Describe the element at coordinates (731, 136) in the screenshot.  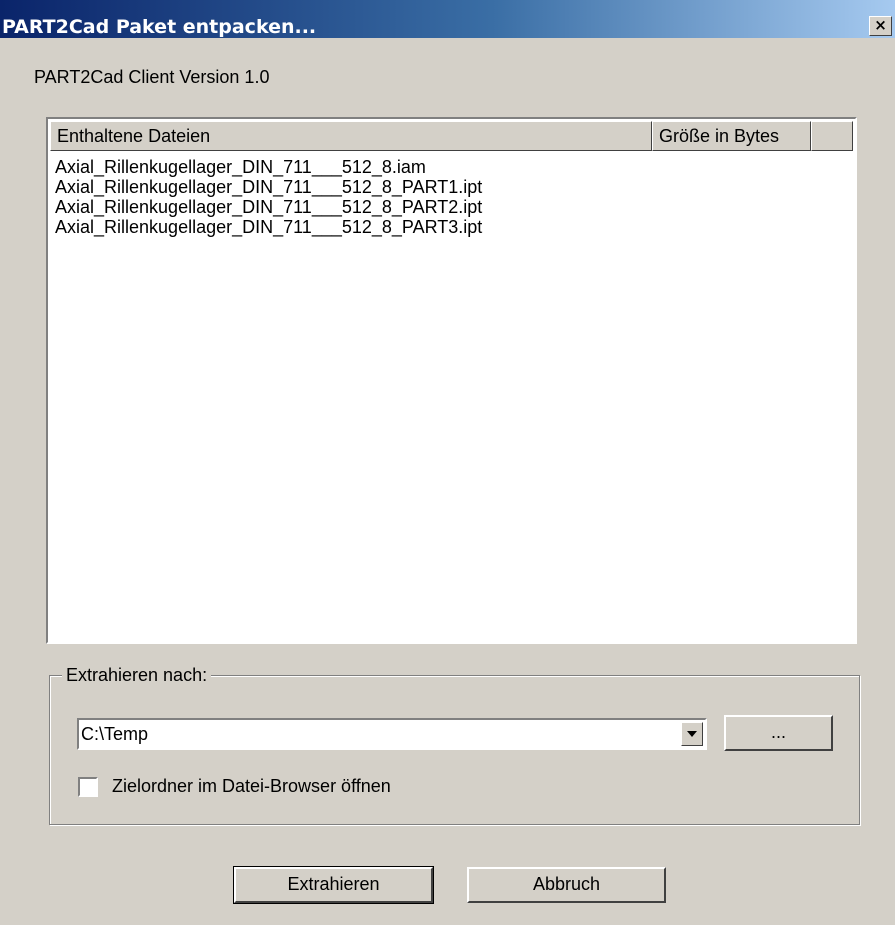
I see `column-header-size: Größe in Bytes` at that location.